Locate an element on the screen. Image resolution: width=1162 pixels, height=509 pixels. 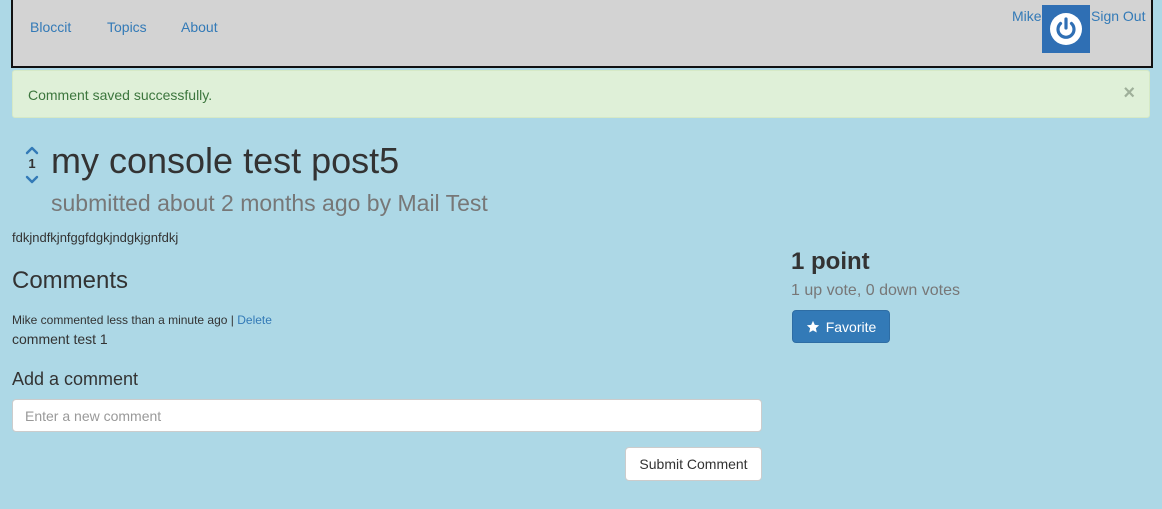
post-body: fdkjndfkjnfggfdgkjndgkjgnfdkj is located at coordinates (95, 237).